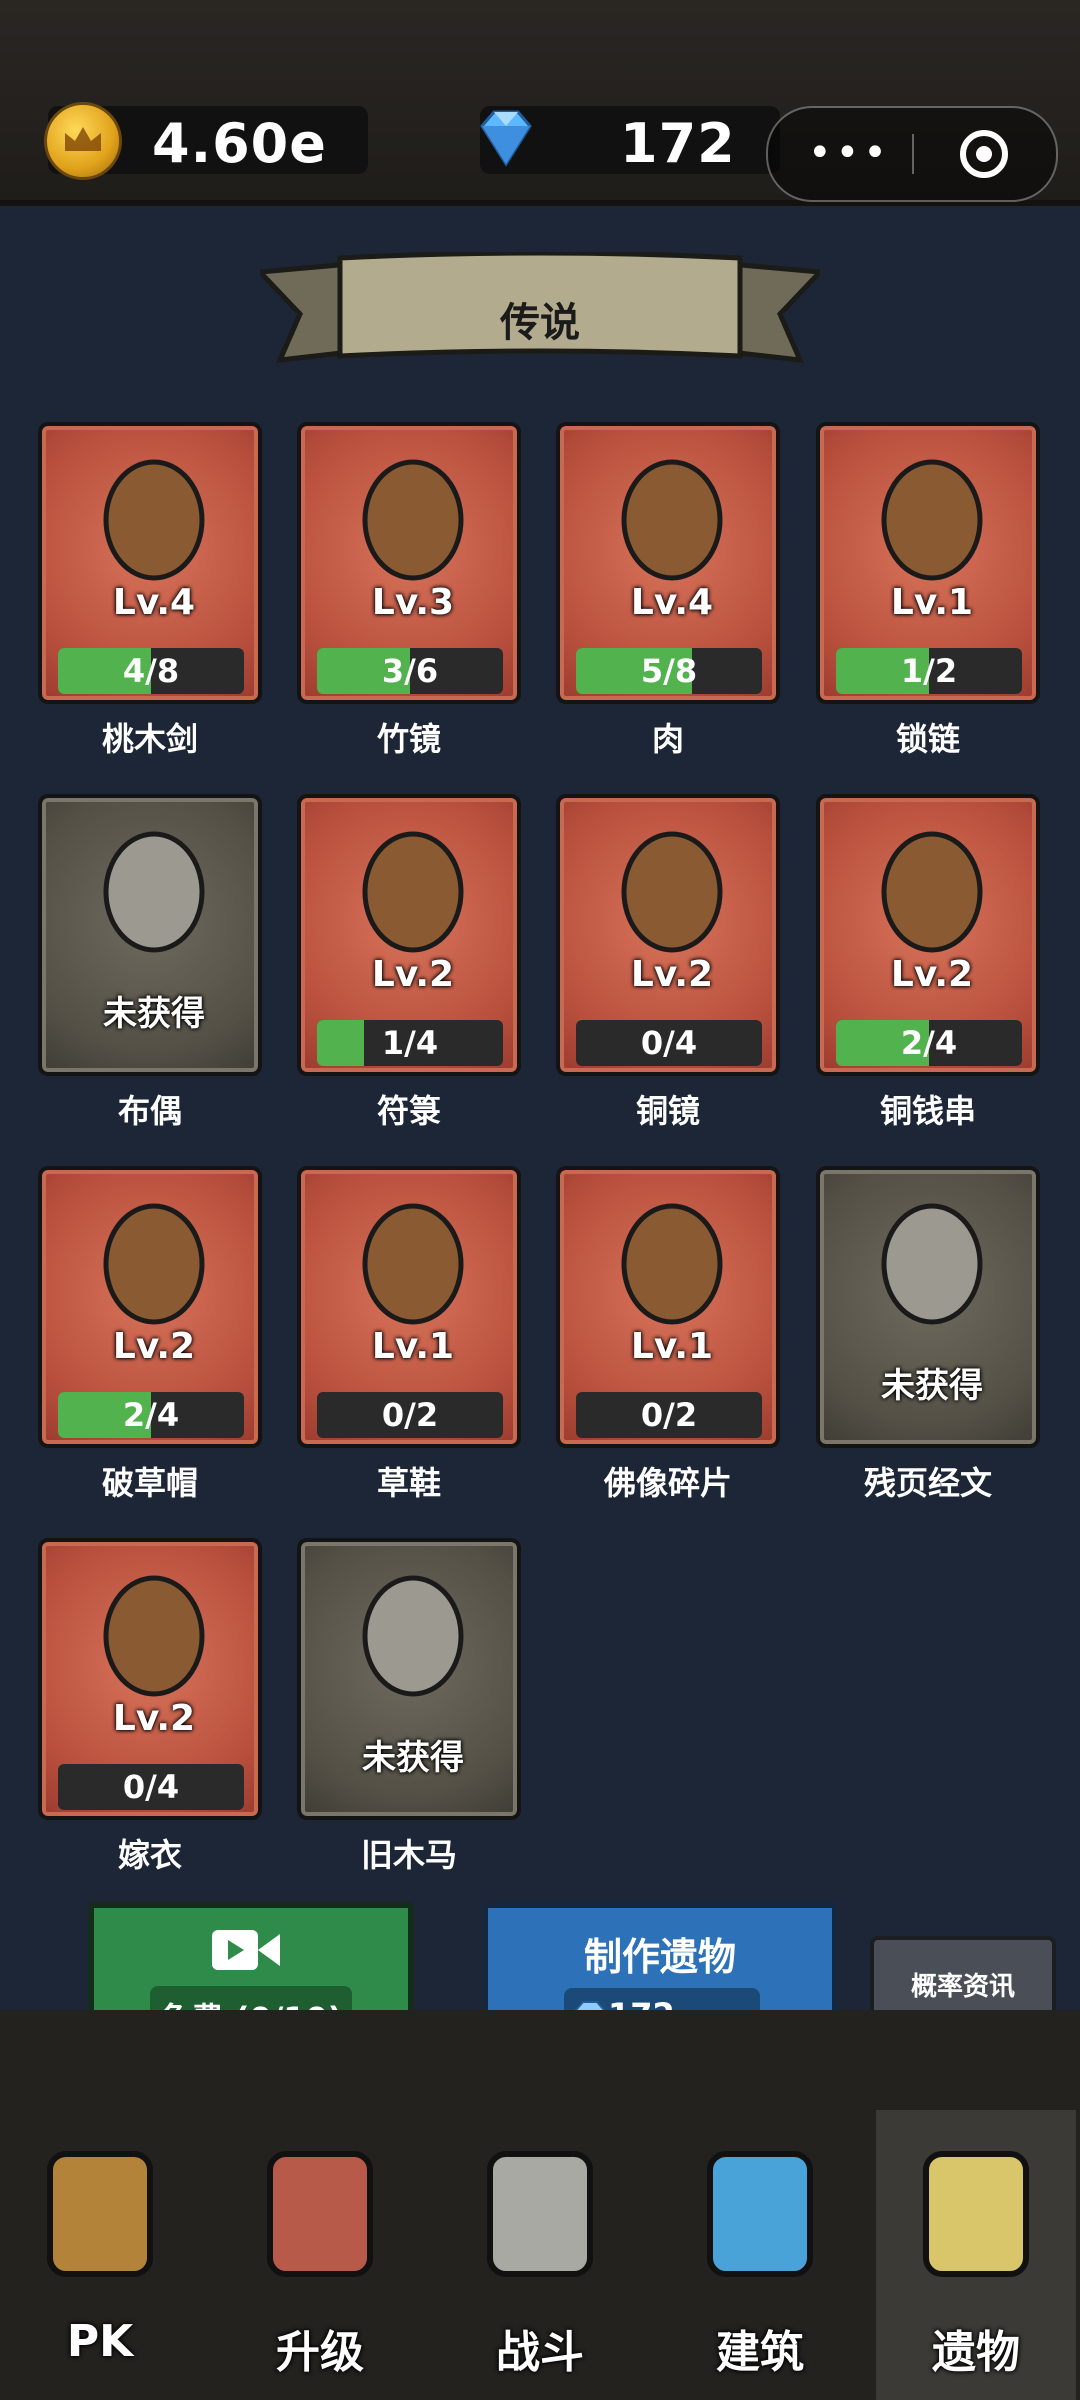  Describe the element at coordinates (849, 153) in the screenshot. I see `more-dots-icon: •••` at that location.